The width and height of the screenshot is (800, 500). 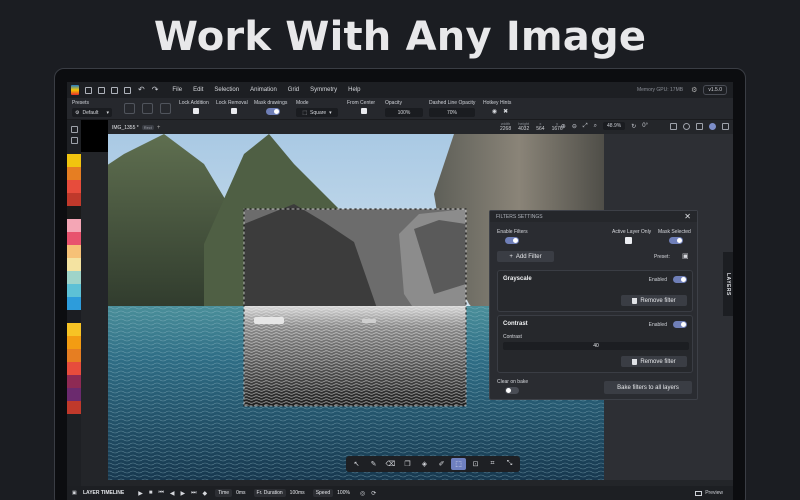 I want to click on close-icon: ✕, so click(x=687, y=216).